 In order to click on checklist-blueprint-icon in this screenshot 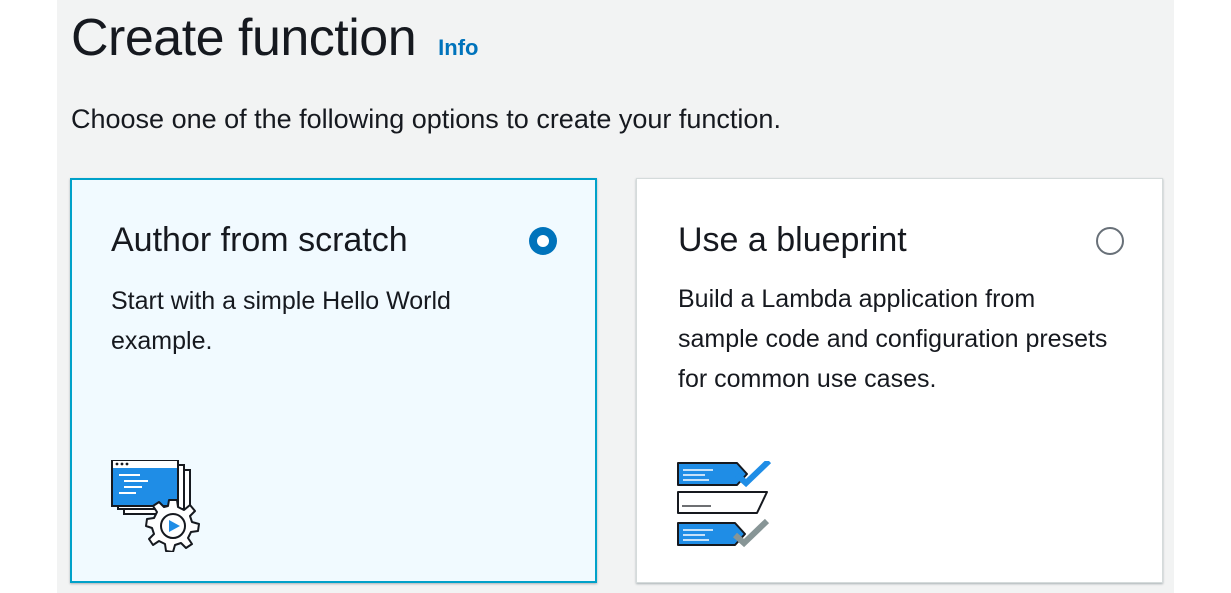, I will do `click(724, 504)`.